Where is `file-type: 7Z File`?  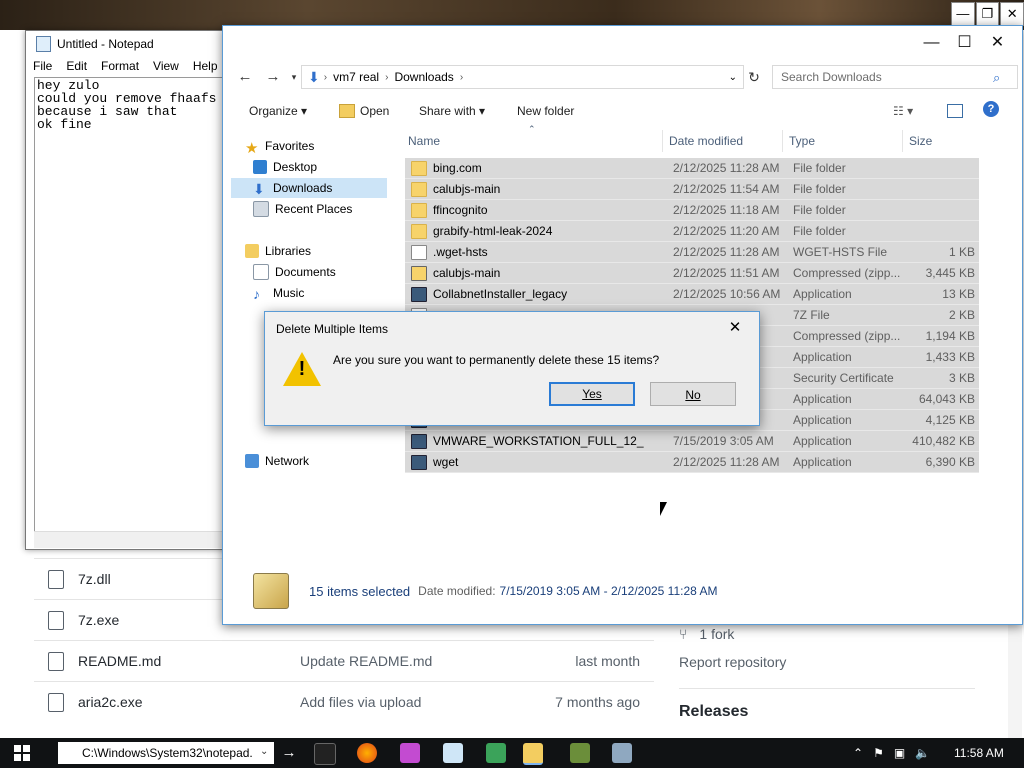 file-type: 7Z File is located at coordinates (811, 315).